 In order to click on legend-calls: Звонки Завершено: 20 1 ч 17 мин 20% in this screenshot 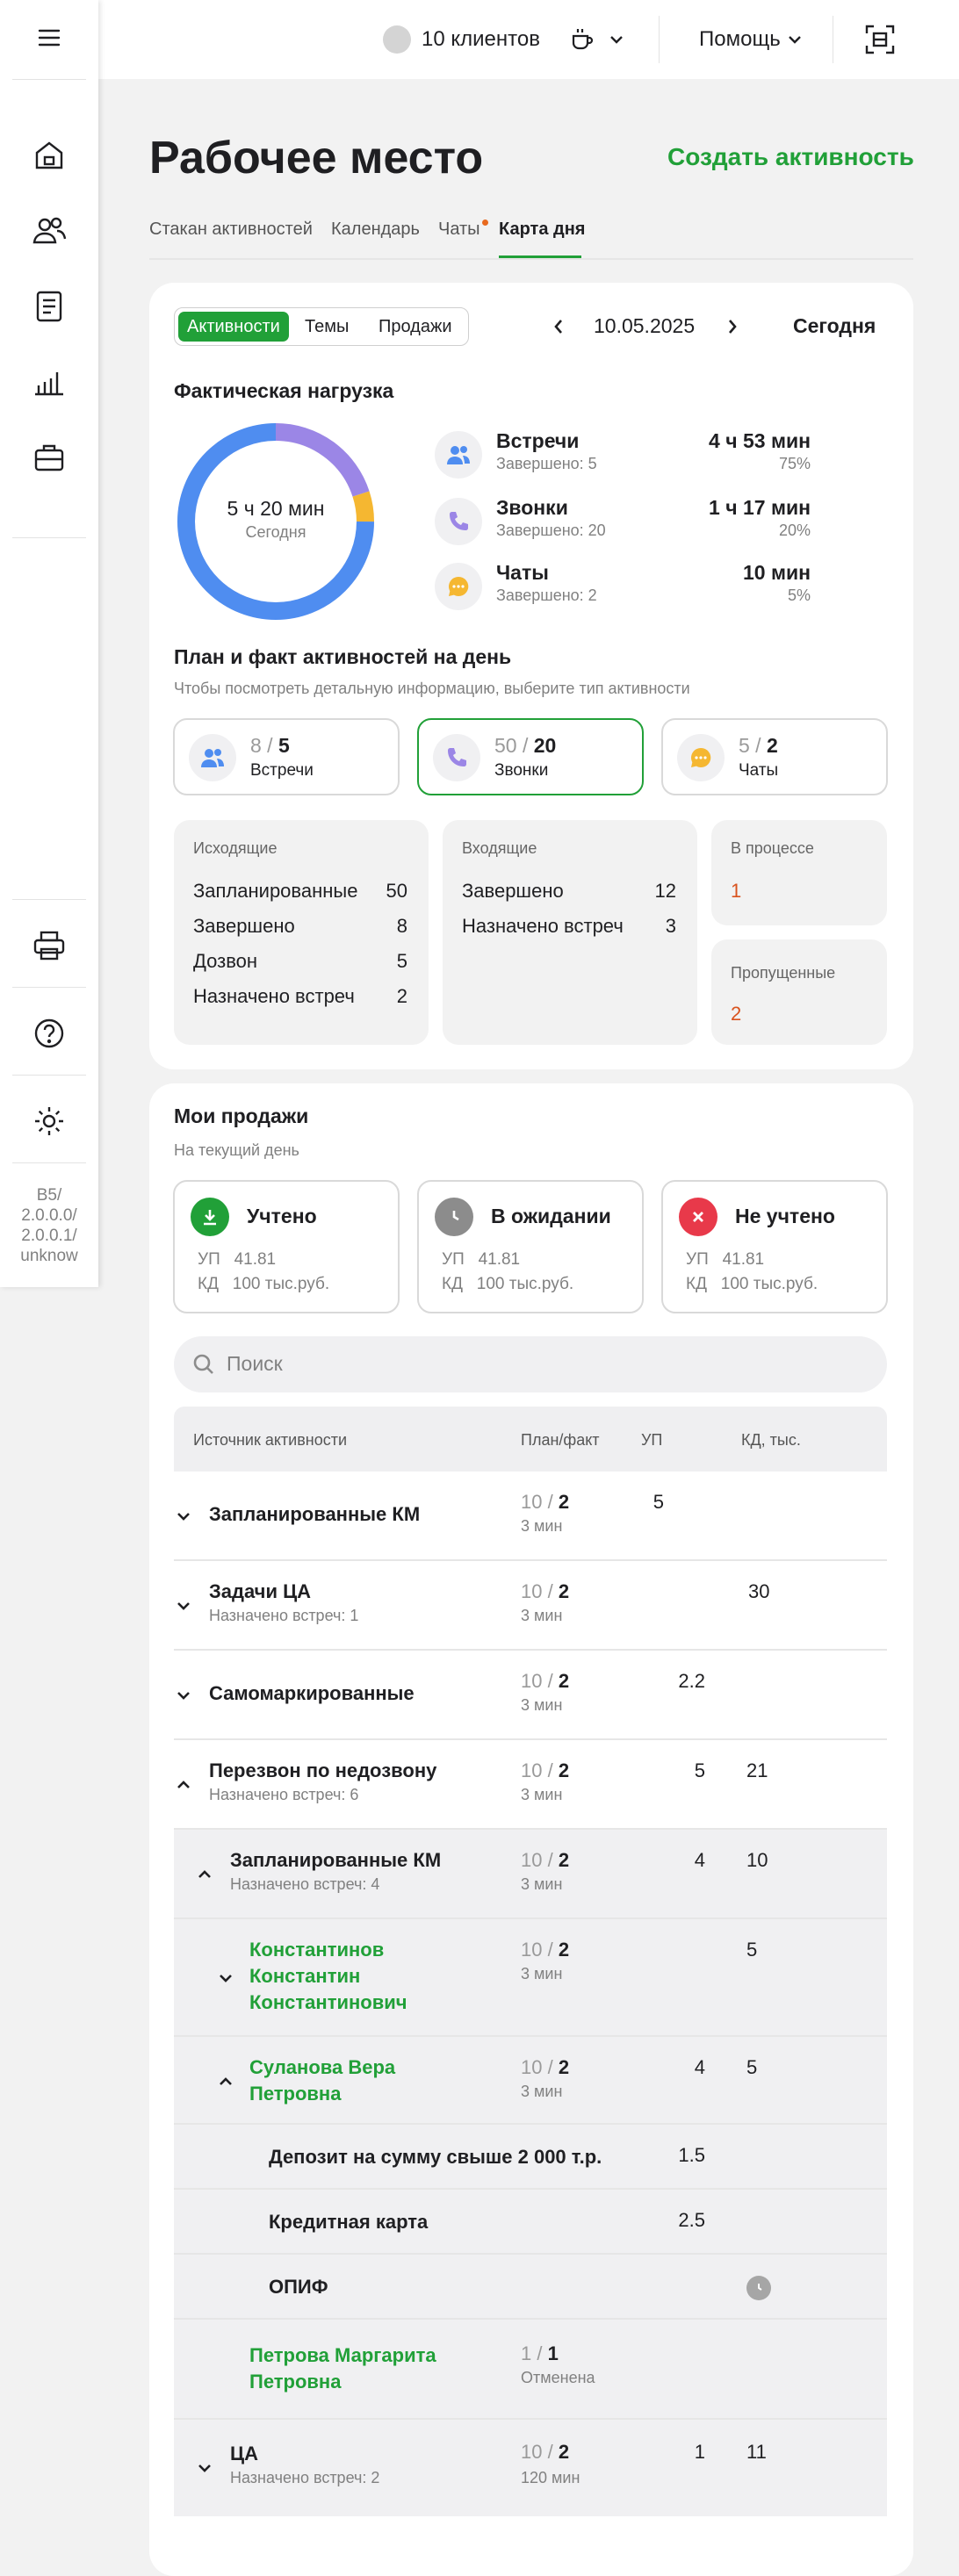, I will do `click(623, 519)`.